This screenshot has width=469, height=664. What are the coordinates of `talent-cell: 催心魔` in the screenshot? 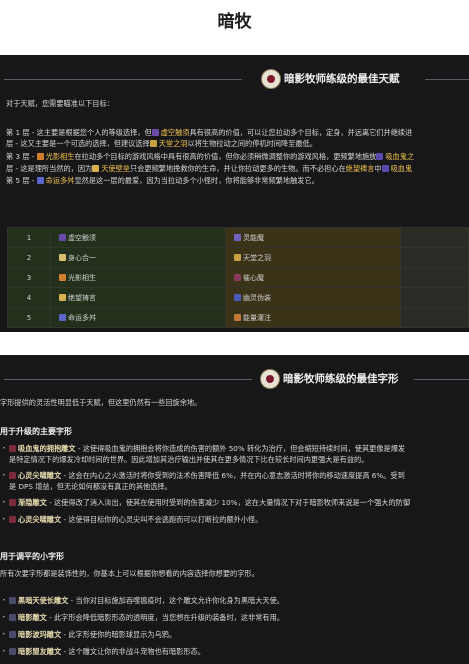 It's located at (313, 277).